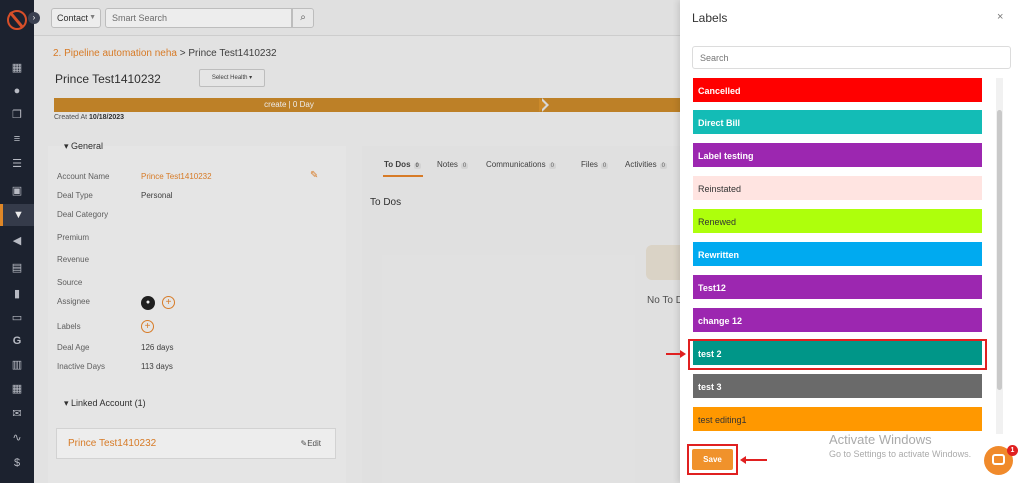 The width and height of the screenshot is (1024, 483). What do you see at coordinates (720, 321) in the screenshot?
I see `label-option-text: change 12` at bounding box center [720, 321].